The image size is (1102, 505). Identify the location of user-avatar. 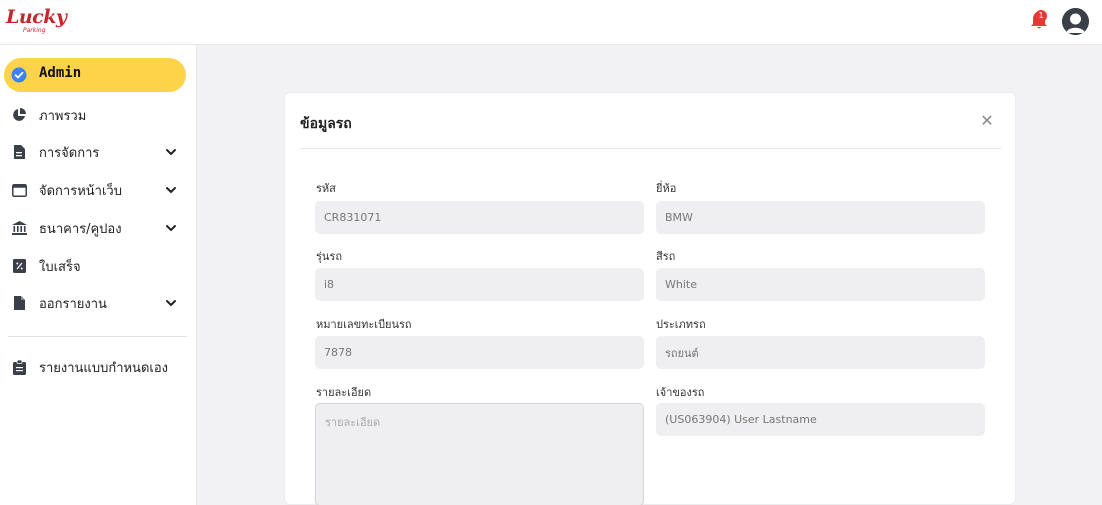
(1075, 21).